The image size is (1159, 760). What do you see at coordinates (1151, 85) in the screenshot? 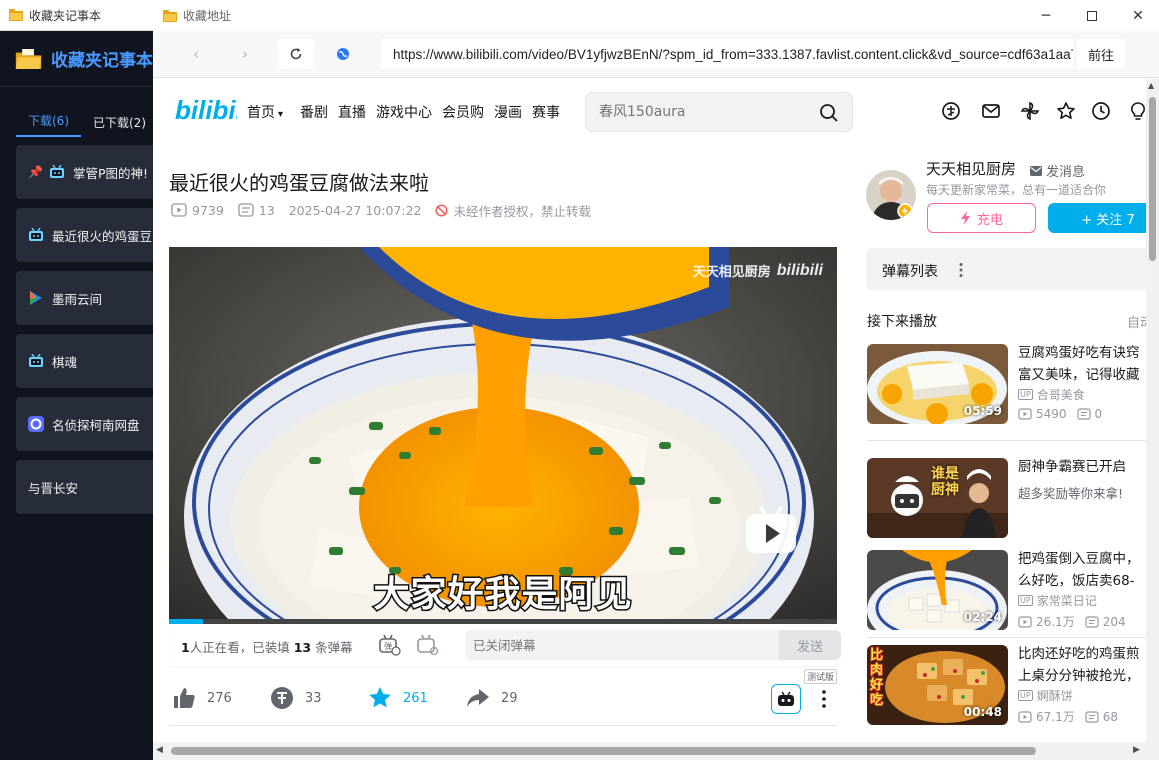
I see `scroll-up-icon: ▲` at bounding box center [1151, 85].